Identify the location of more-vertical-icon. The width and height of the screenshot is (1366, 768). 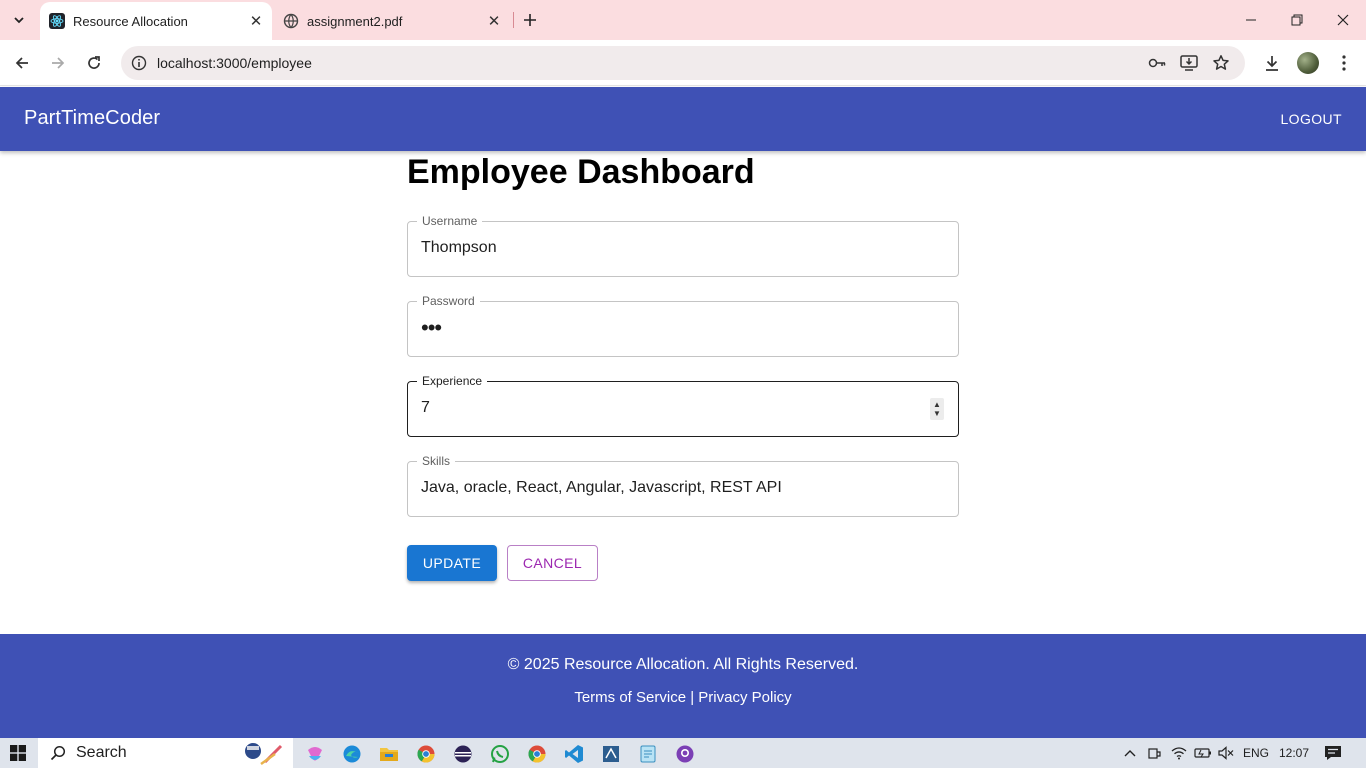
(1344, 63).